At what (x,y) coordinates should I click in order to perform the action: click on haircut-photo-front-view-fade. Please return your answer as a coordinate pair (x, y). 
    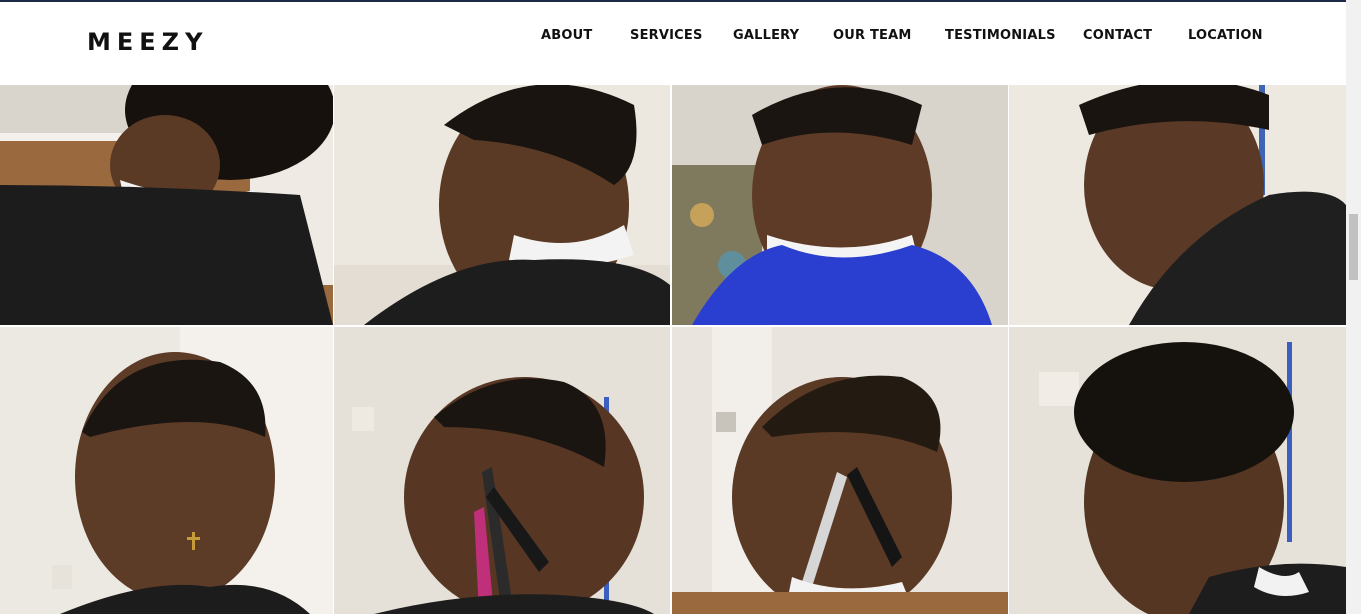
    Looking at the image, I should click on (166, 470).